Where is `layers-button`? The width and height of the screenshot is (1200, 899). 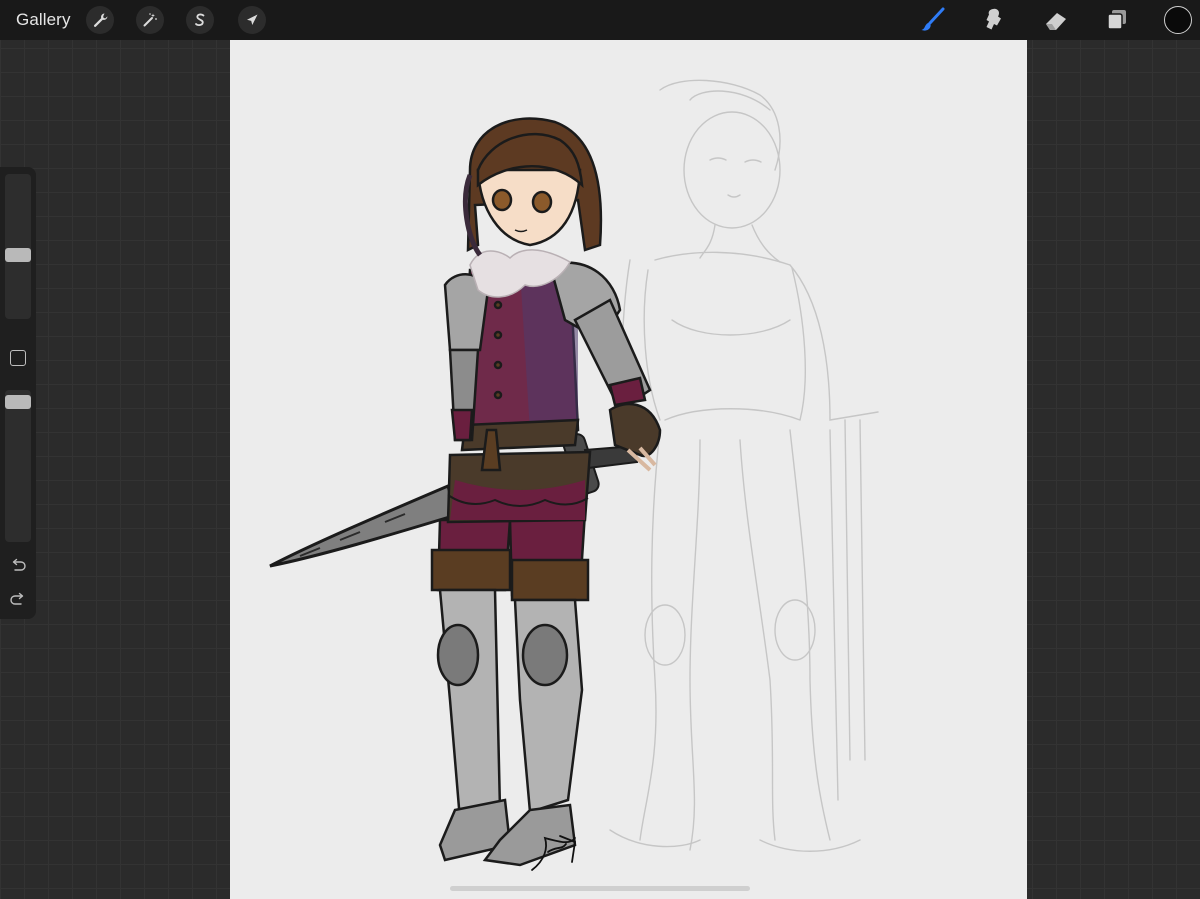 layers-button is located at coordinates (1117, 20).